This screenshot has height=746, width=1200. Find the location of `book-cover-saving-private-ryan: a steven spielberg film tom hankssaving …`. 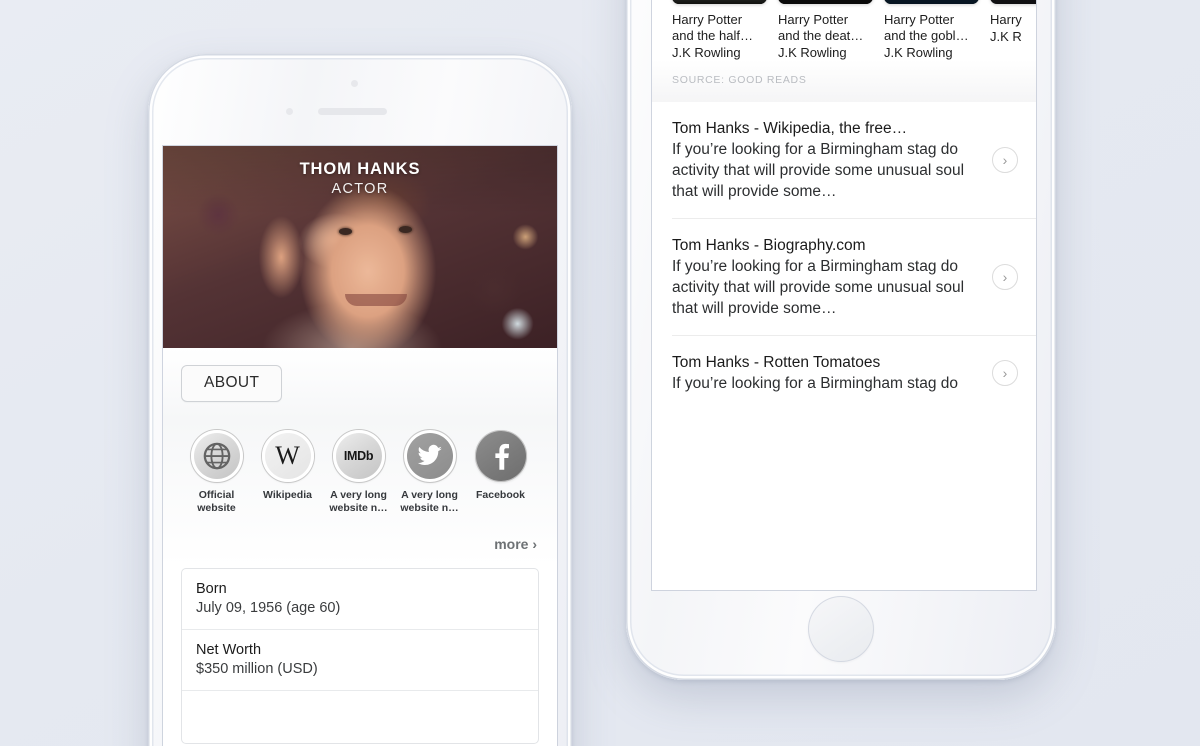

book-cover-saving-private-ryan: a steven spielberg film tom hankssaving … is located at coordinates (825, 2).